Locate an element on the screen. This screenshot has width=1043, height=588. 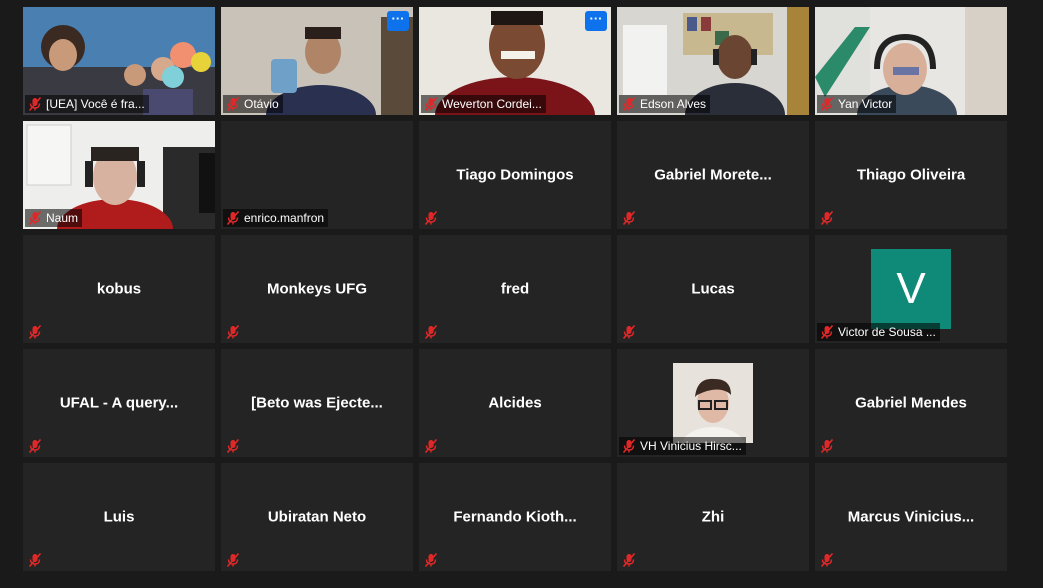
participant-tile: Yan Victor is located at coordinates (911, 61).